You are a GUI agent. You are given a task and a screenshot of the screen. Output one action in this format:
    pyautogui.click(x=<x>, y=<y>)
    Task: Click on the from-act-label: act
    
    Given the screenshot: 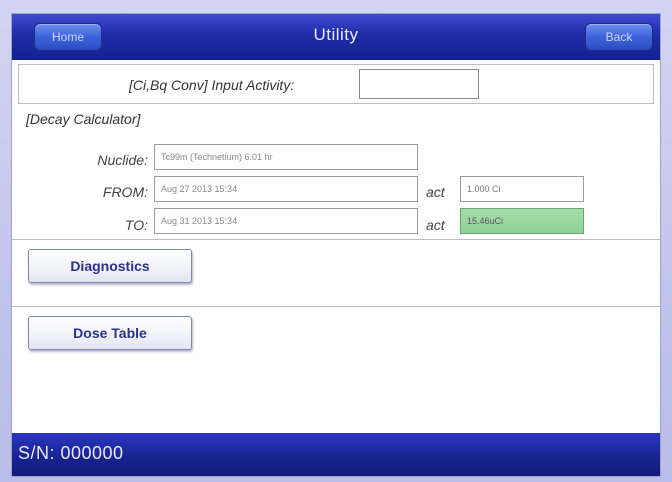 What is the action you would take?
    pyautogui.click(x=435, y=192)
    